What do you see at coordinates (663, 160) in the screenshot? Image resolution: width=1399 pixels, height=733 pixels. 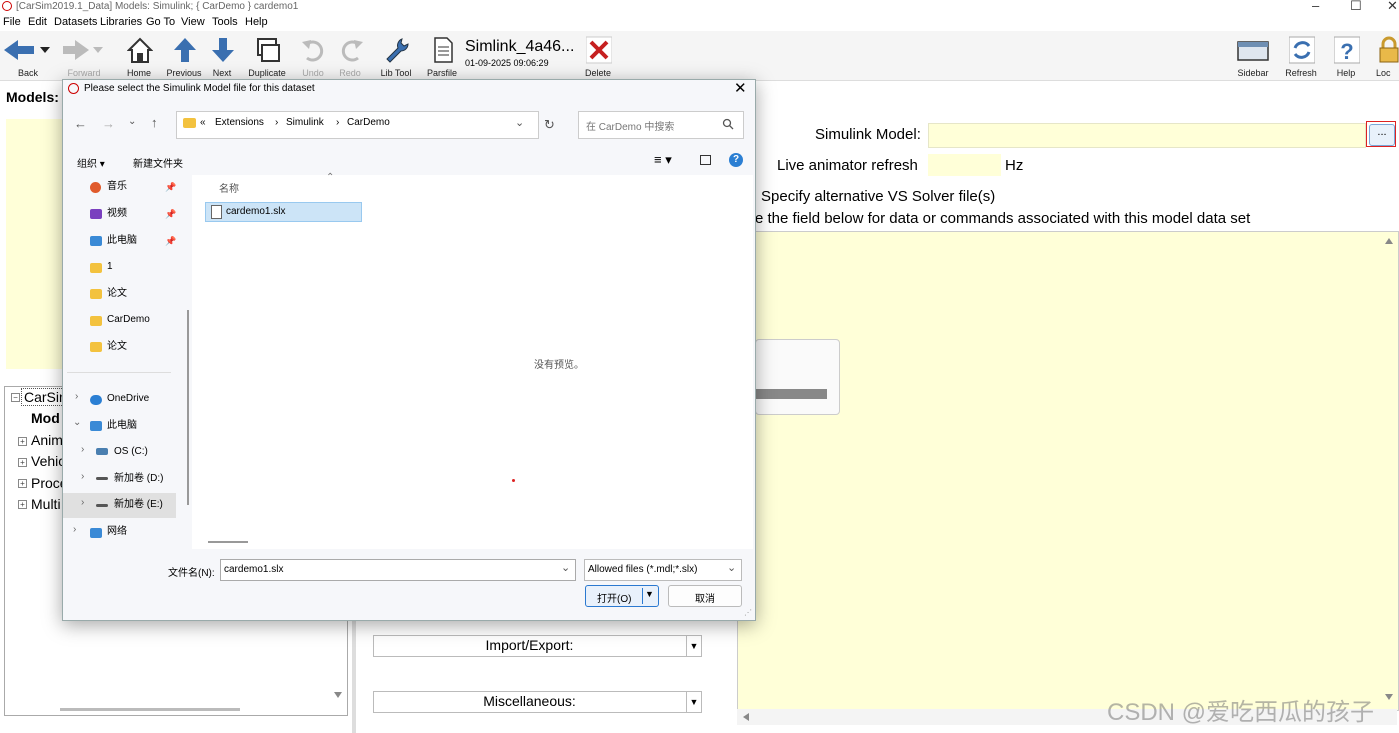 I see `view-options-icon: ≡ ▾` at bounding box center [663, 160].